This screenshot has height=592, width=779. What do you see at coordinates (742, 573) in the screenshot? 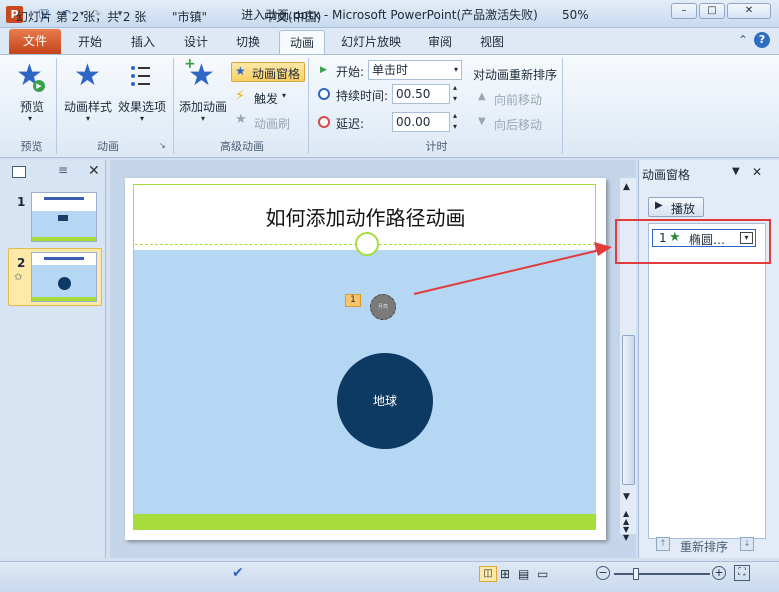
I see `fit-to-window-icon: ⛶` at bounding box center [742, 573].